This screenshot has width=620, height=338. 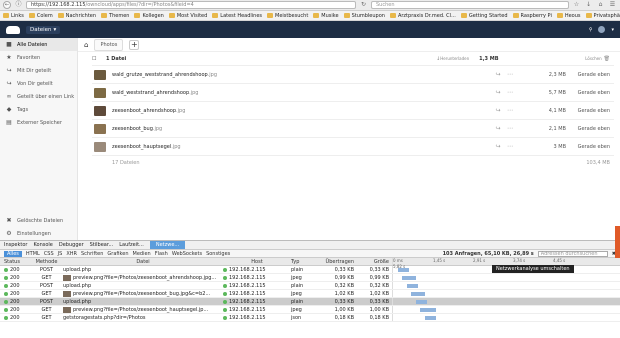 What do you see at coordinates (609, 59) in the screenshot?
I see `trash-icon: 🗑` at bounding box center [609, 59].